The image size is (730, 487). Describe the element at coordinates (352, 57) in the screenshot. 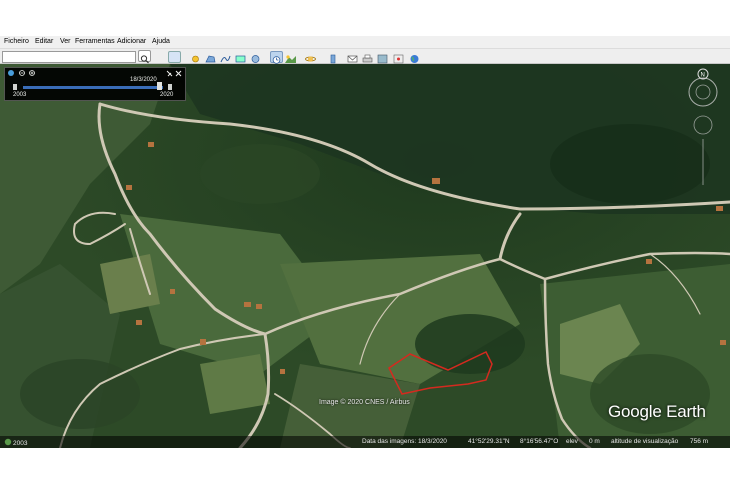

I see `email-icon` at that location.